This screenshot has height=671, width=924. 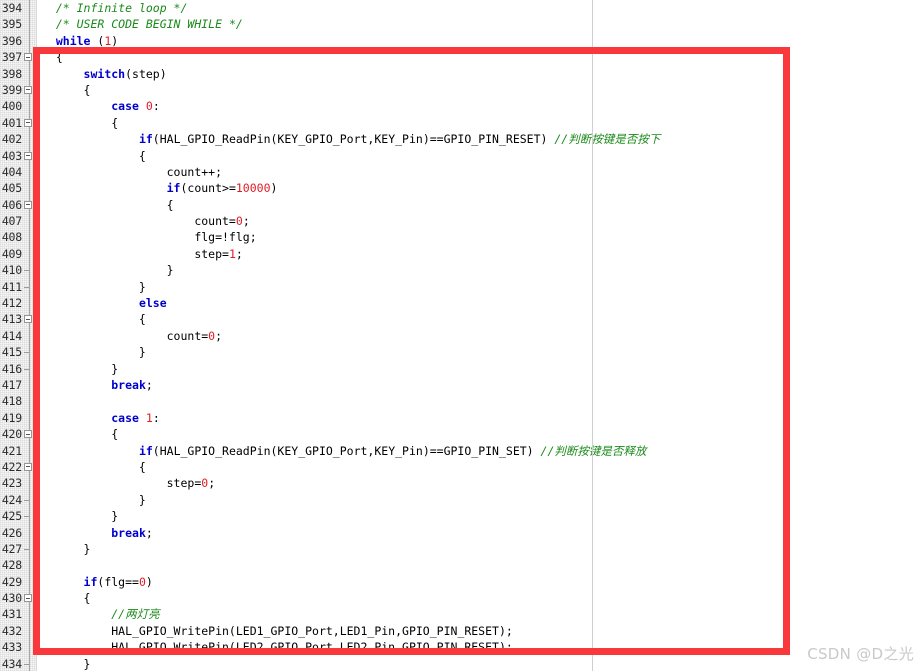 I want to click on line-number: 407, so click(x=11, y=221).